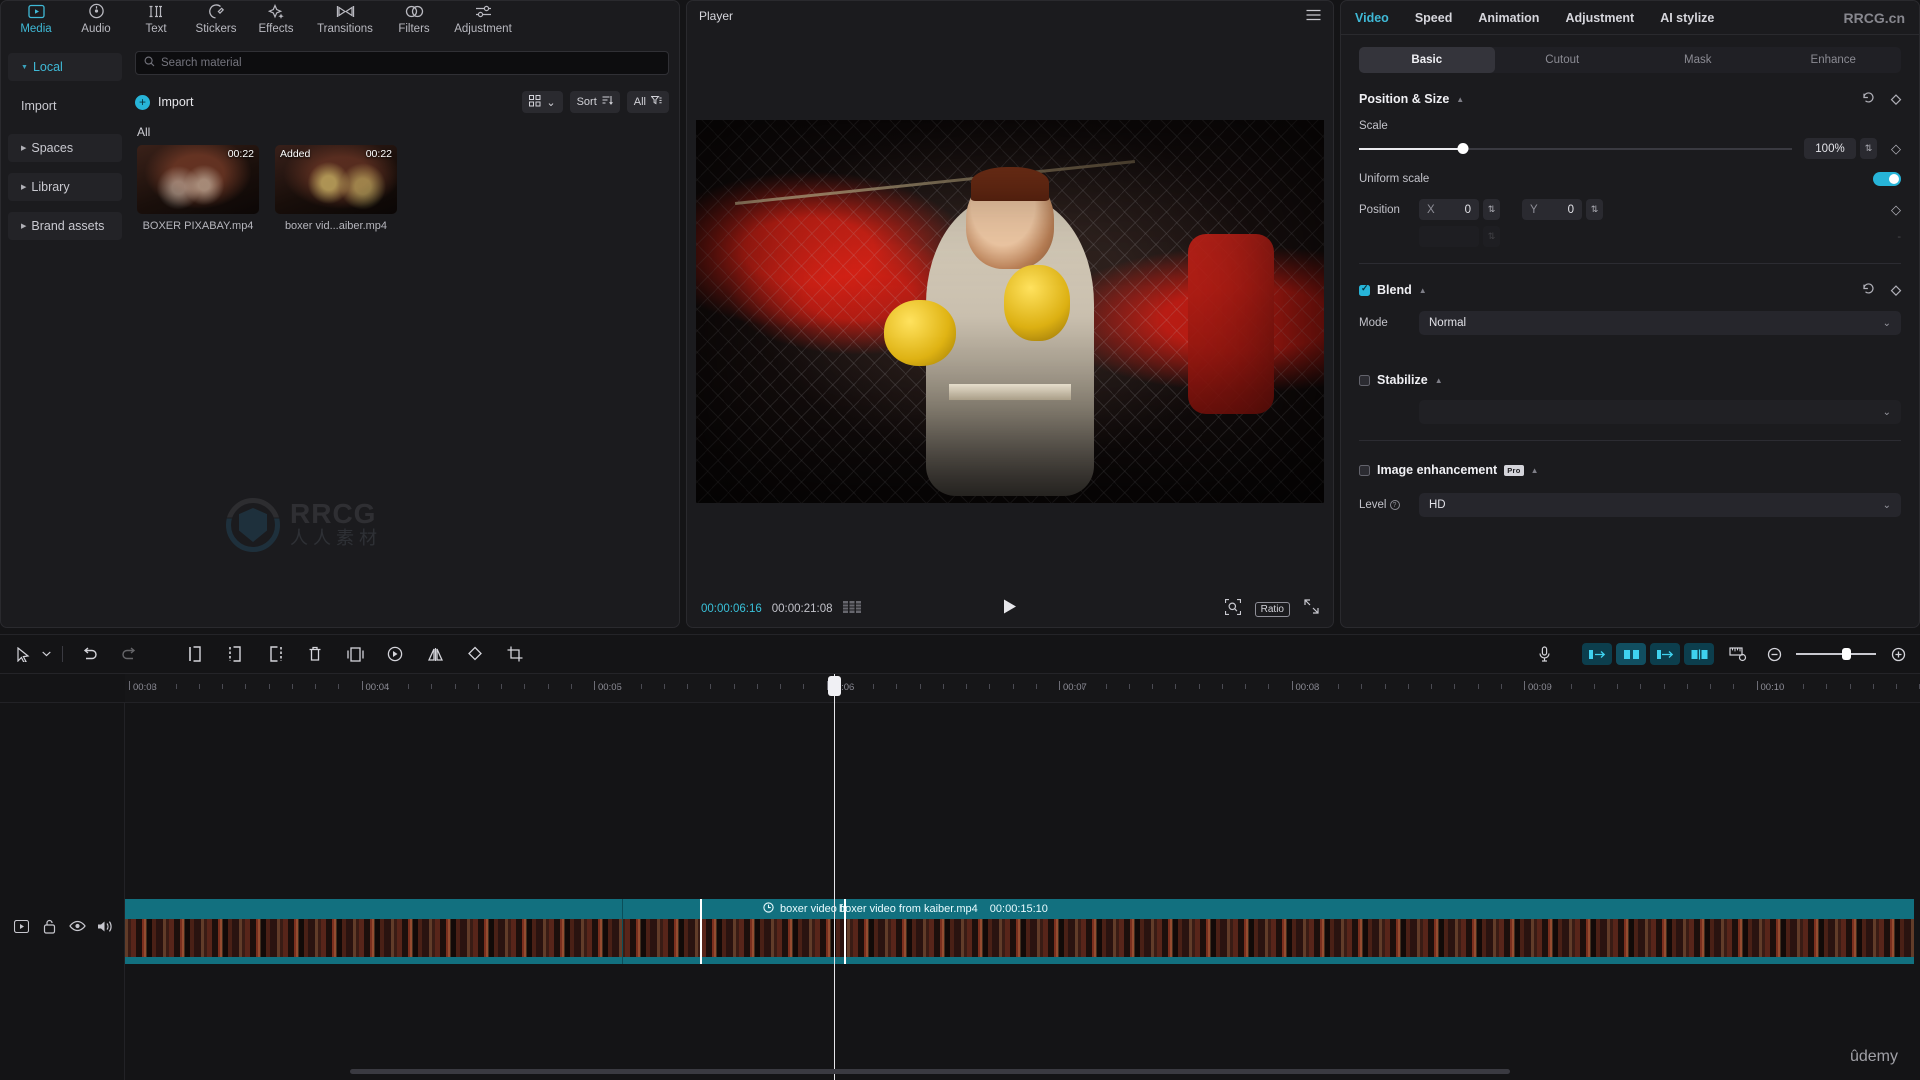 The image size is (1920, 1080). Describe the element at coordinates (410, 63) in the screenshot. I see `search-input` at that location.